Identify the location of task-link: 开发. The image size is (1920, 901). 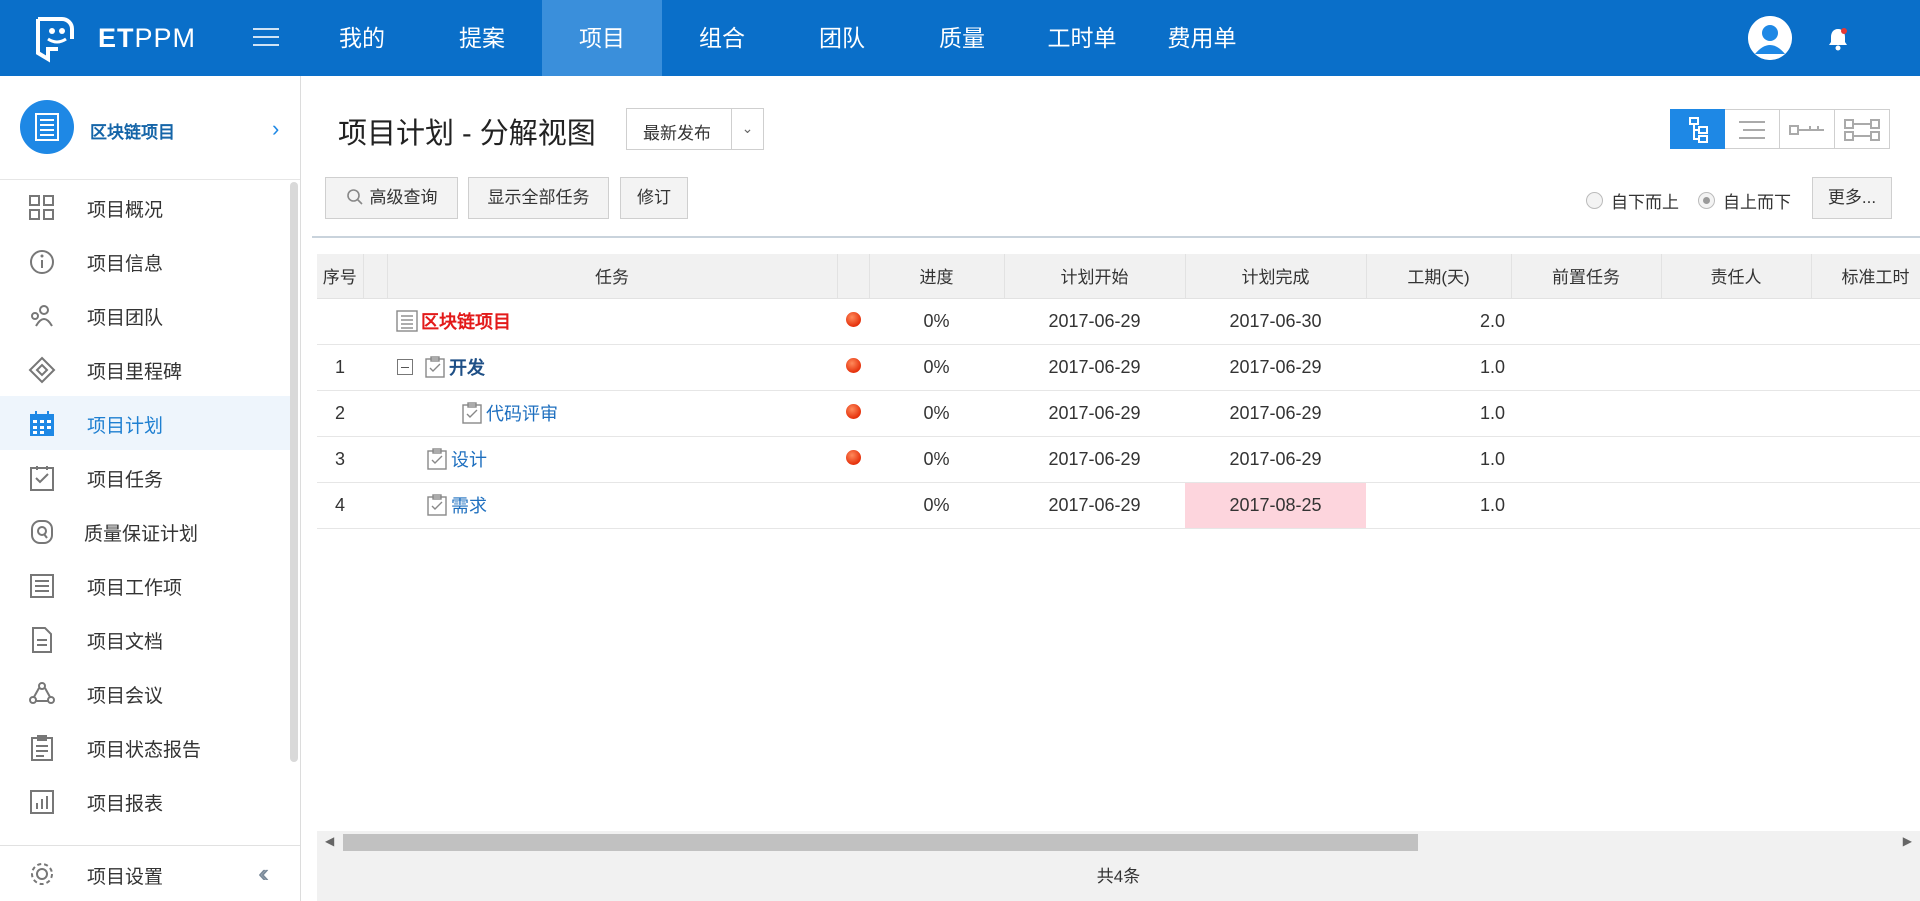
(467, 367).